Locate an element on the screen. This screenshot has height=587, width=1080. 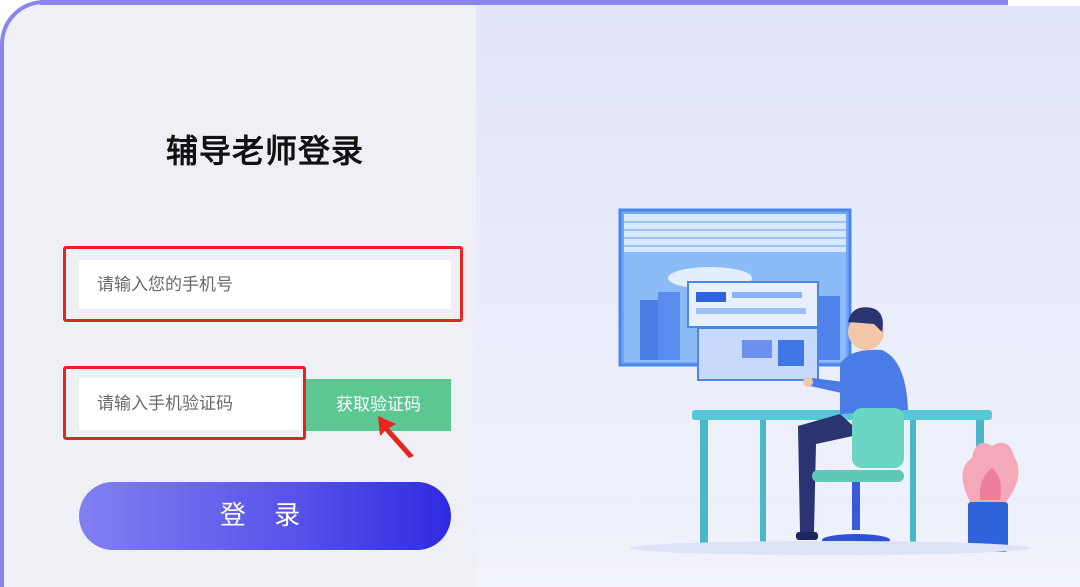
annotation-box-code is located at coordinates (184, 403).